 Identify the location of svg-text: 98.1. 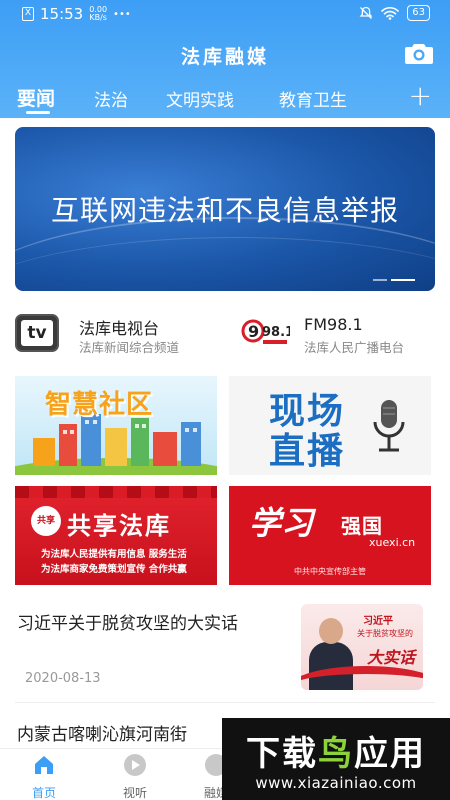
(276, 332).